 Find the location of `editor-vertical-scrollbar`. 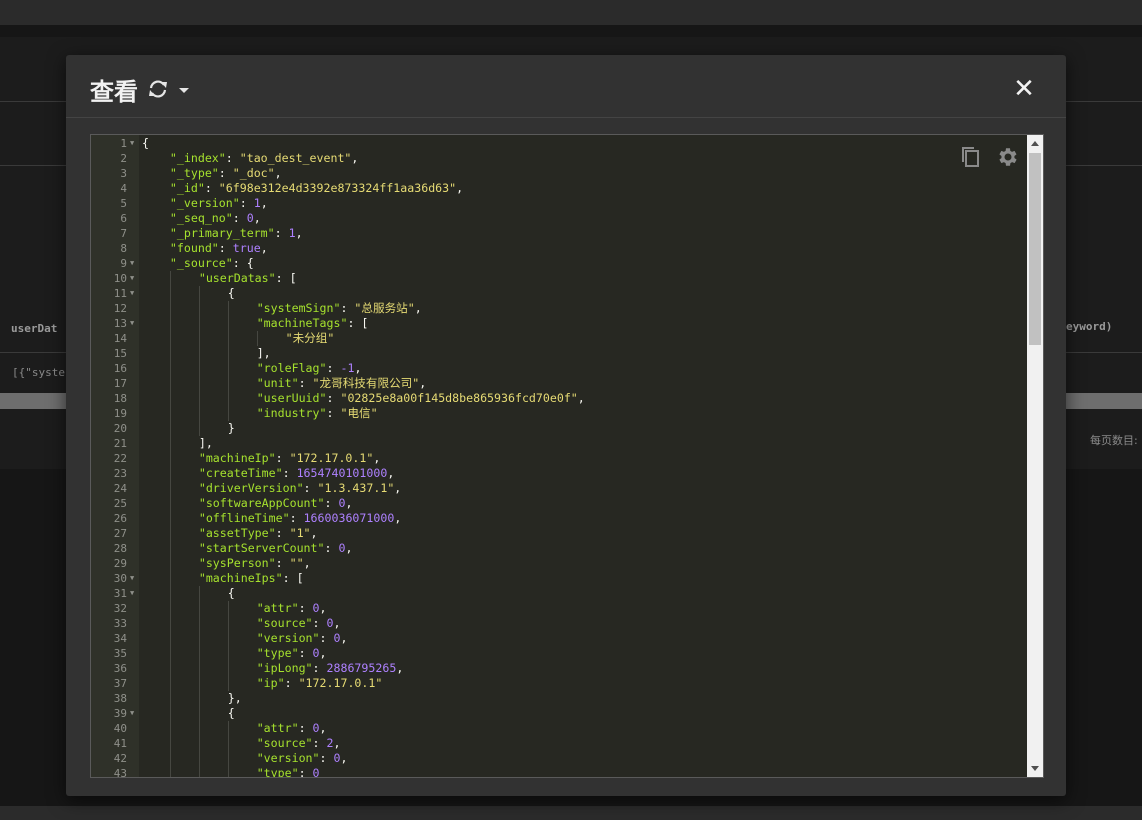

editor-vertical-scrollbar is located at coordinates (1035, 456).